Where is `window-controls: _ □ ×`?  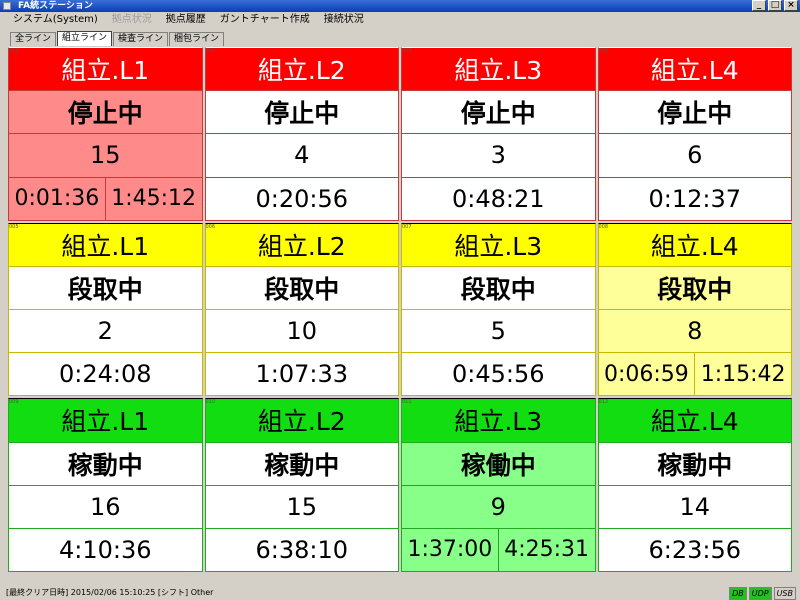 window-controls: _ □ × is located at coordinates (775, 5).